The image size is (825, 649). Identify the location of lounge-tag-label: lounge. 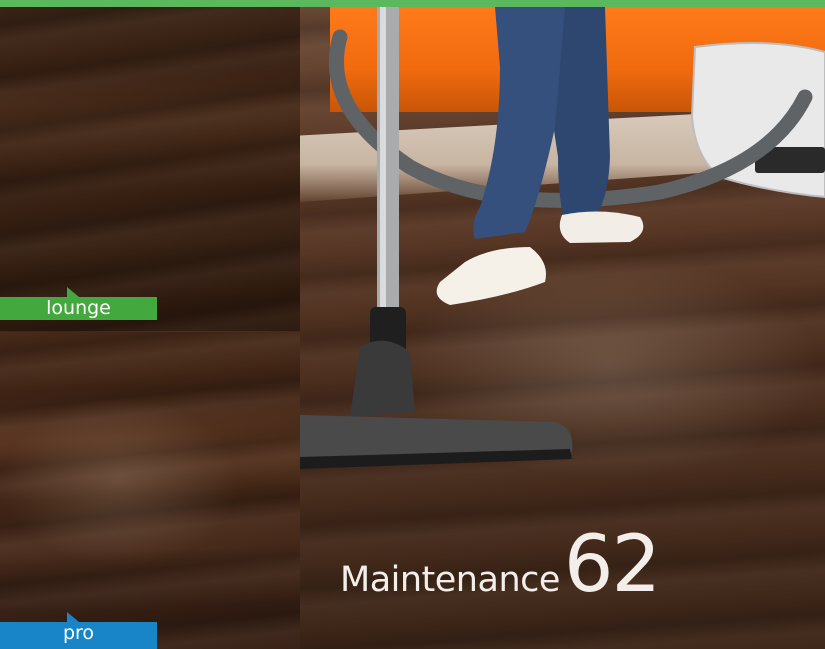
(78, 308).